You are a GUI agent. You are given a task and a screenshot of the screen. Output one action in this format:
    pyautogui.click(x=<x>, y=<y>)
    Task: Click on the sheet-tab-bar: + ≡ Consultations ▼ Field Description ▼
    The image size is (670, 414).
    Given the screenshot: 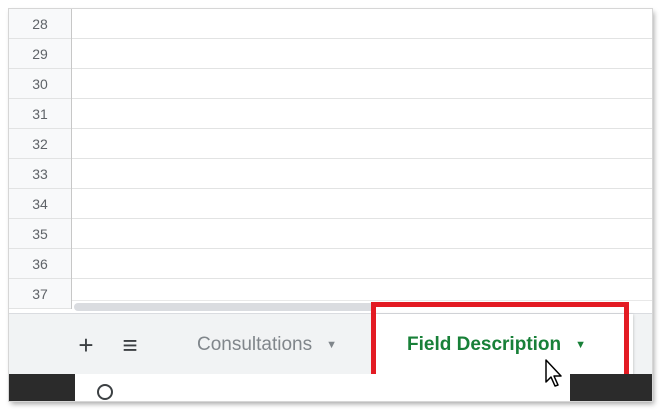 What is the action you would take?
    pyautogui.click(x=330, y=344)
    